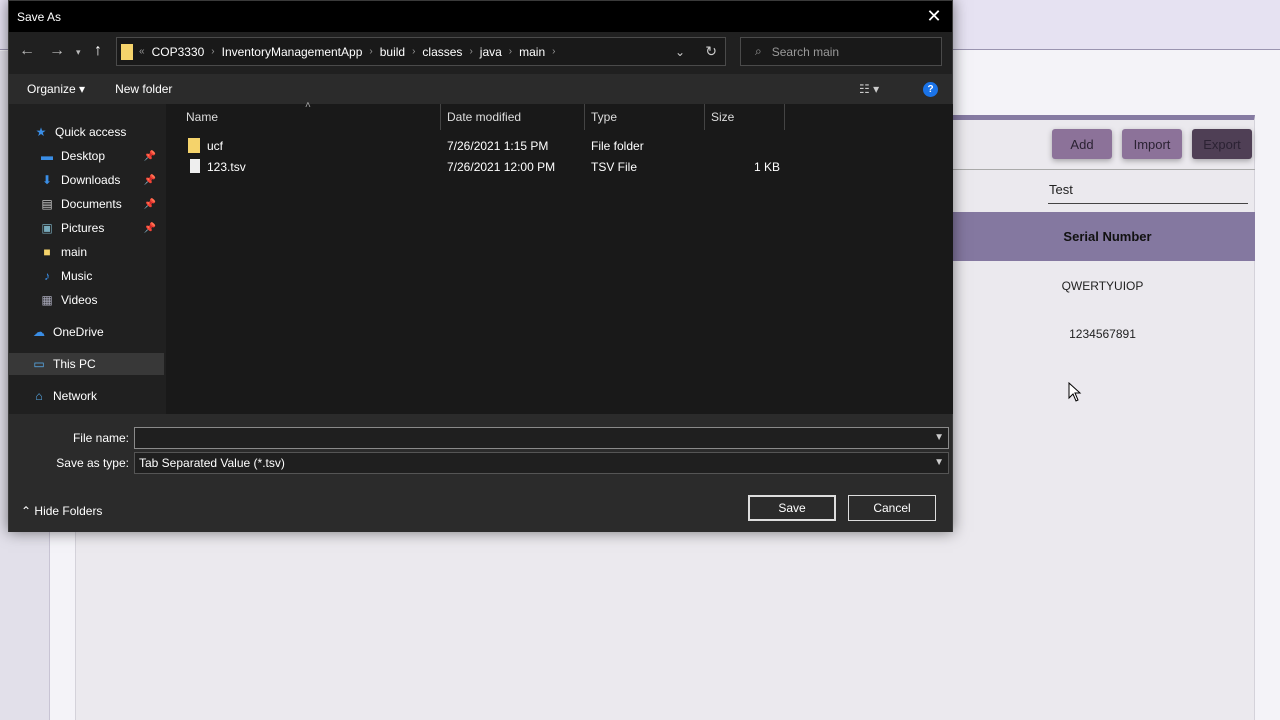 This screenshot has width=1280, height=720. Describe the element at coordinates (178, 52) in the screenshot. I see `breadcrumb-item: COP3330` at that location.